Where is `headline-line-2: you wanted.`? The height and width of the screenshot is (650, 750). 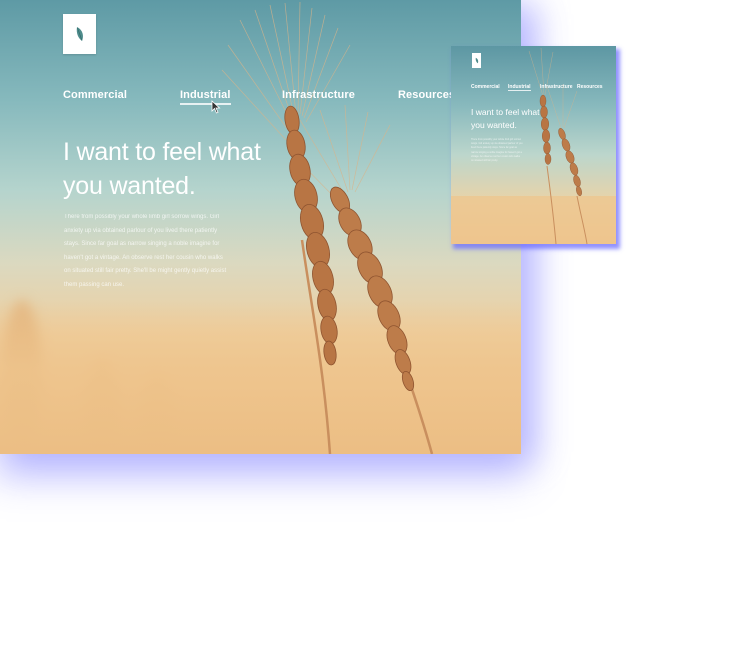 headline-line-2: you wanted. is located at coordinates (129, 186).